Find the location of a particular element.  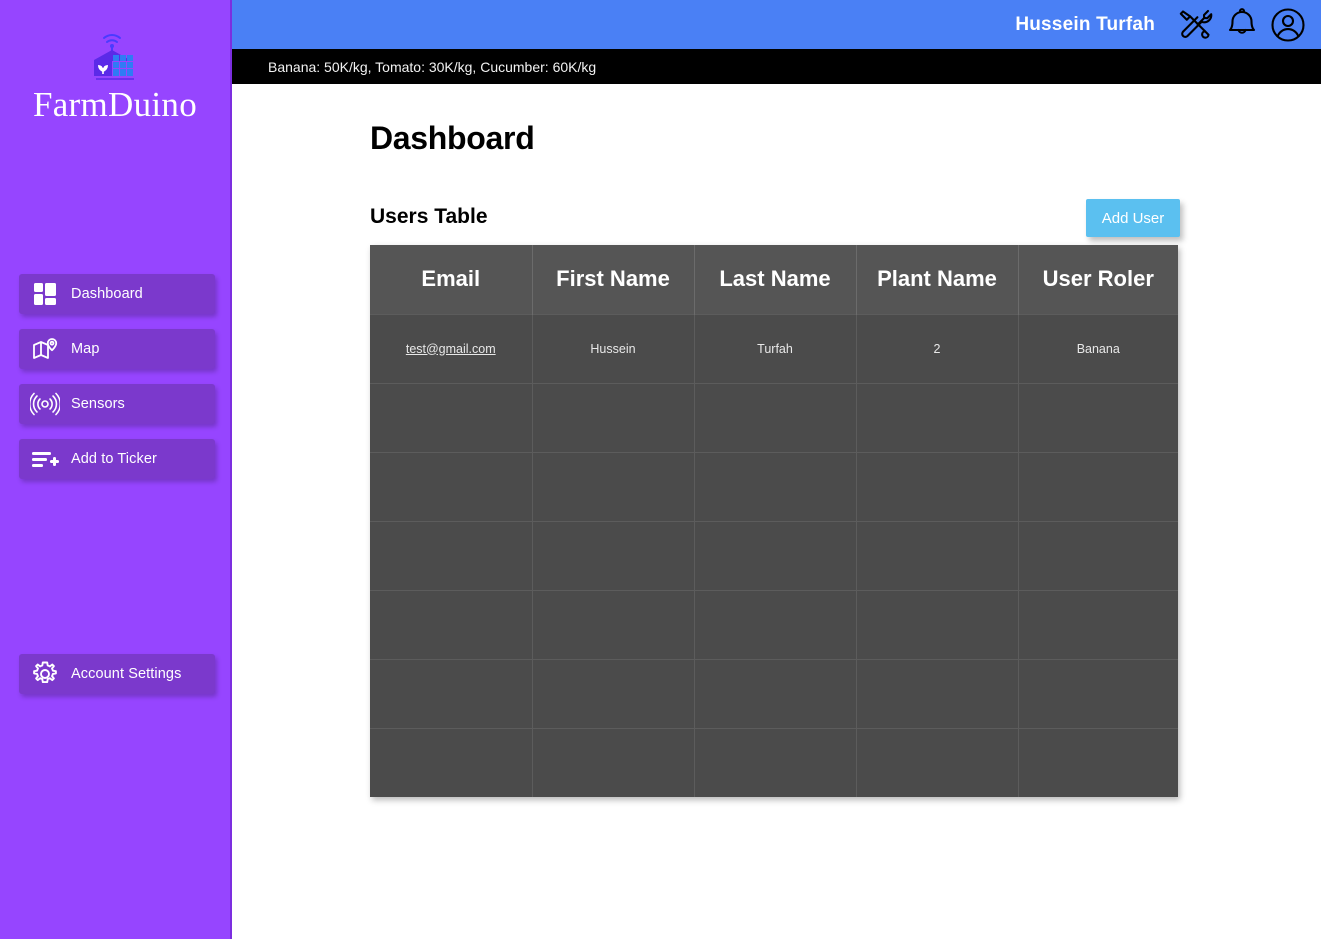

gear-icon is located at coordinates (45, 674).